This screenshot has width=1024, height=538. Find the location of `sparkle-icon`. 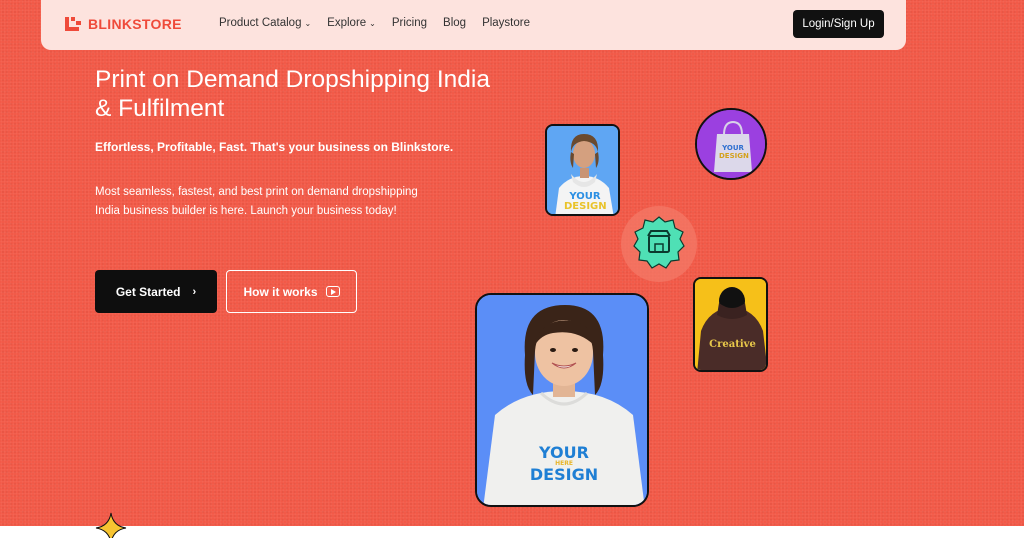

sparkle-icon is located at coordinates (111, 525).